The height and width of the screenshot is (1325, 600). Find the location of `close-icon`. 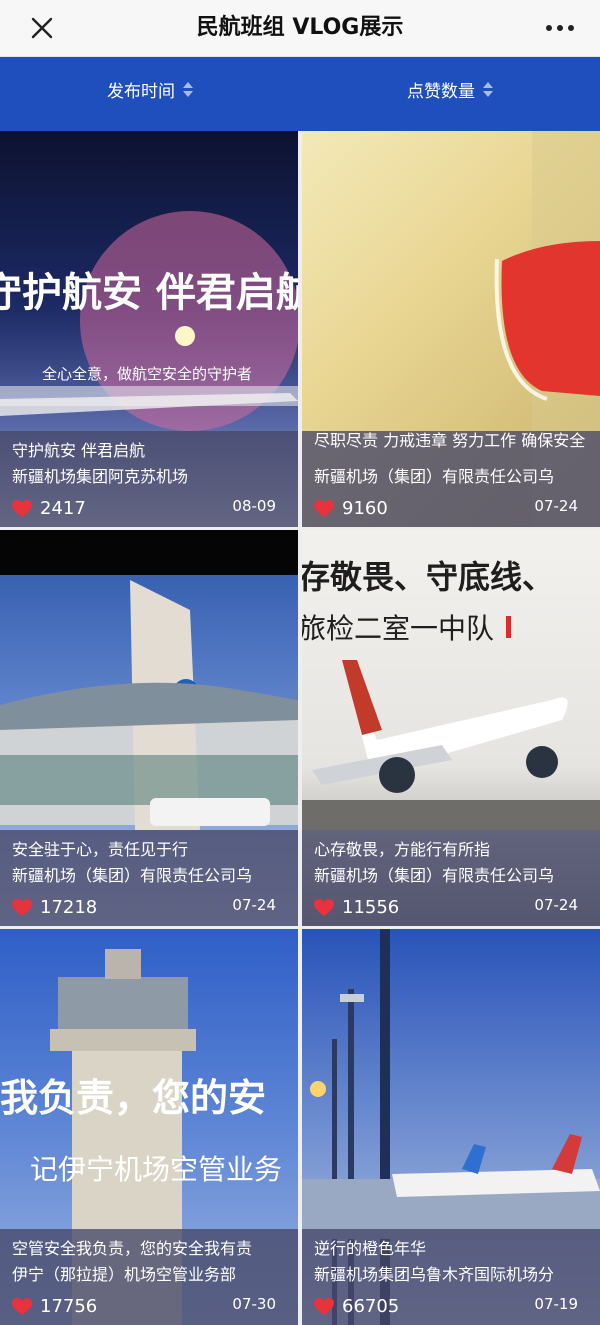

close-icon is located at coordinates (42, 28).